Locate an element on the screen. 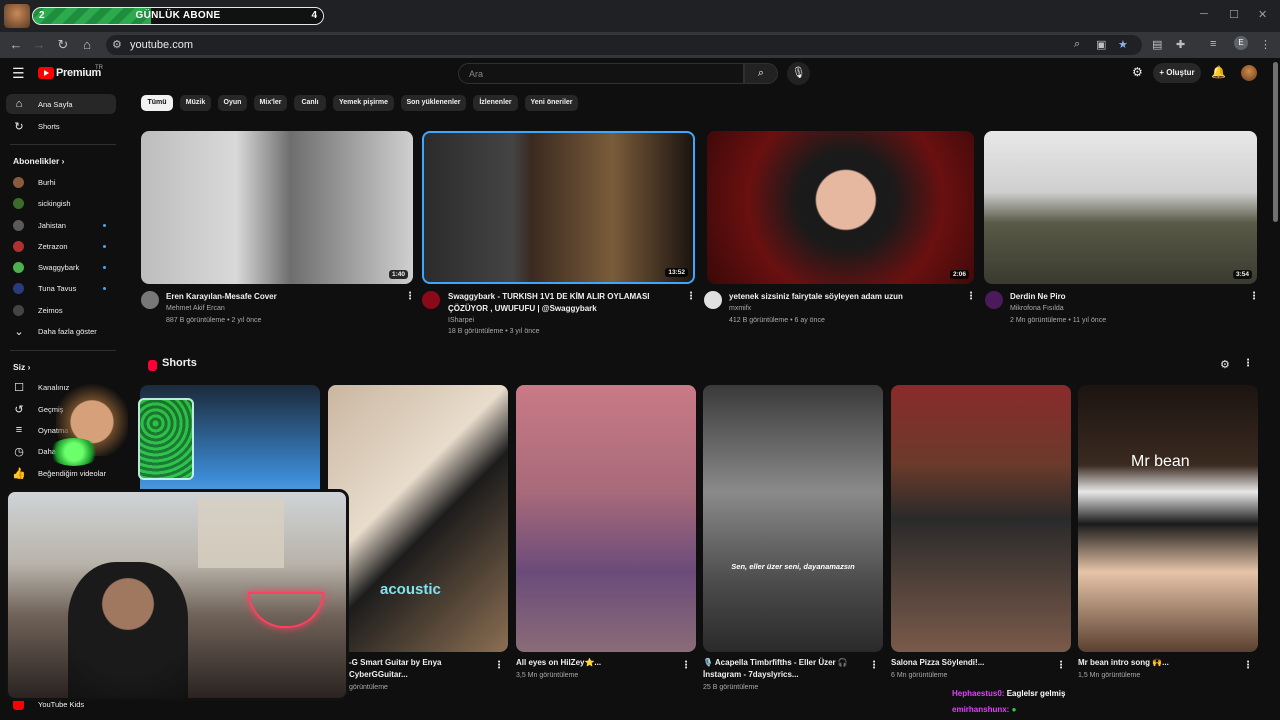  short-thumbnail: acoustic is located at coordinates (418, 518).